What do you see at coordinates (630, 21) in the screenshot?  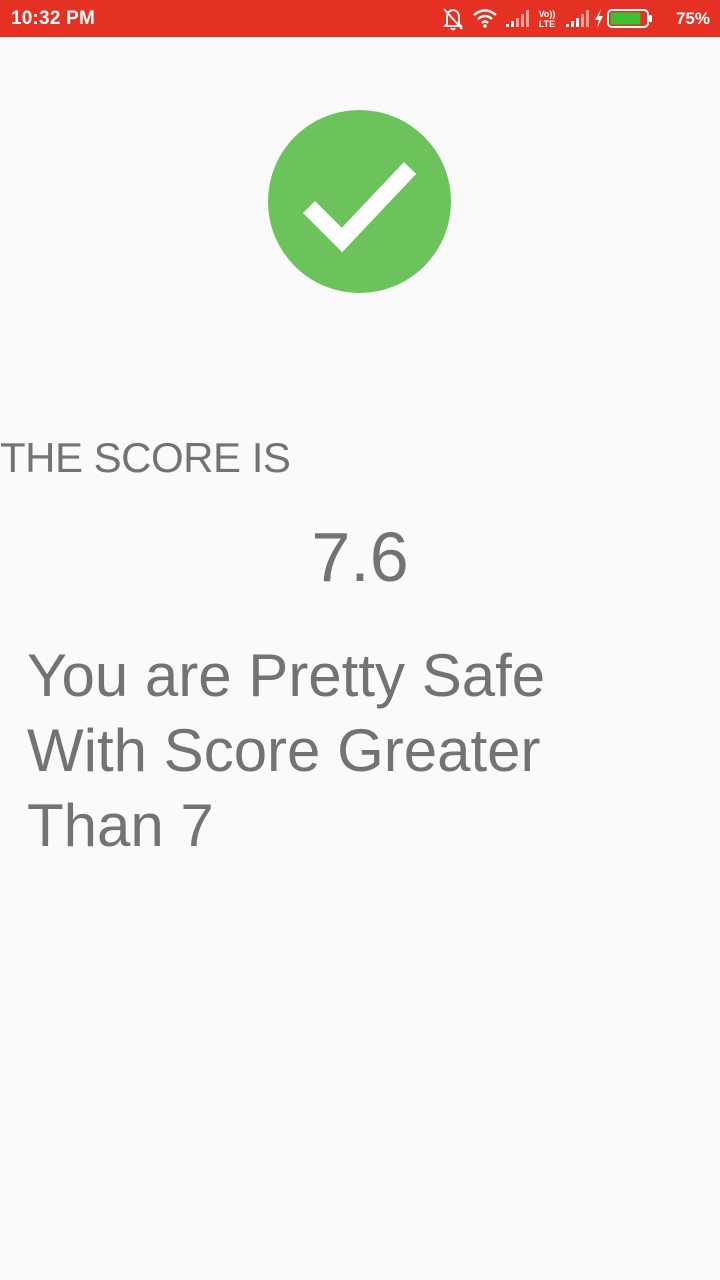 I see `battery-icon` at bounding box center [630, 21].